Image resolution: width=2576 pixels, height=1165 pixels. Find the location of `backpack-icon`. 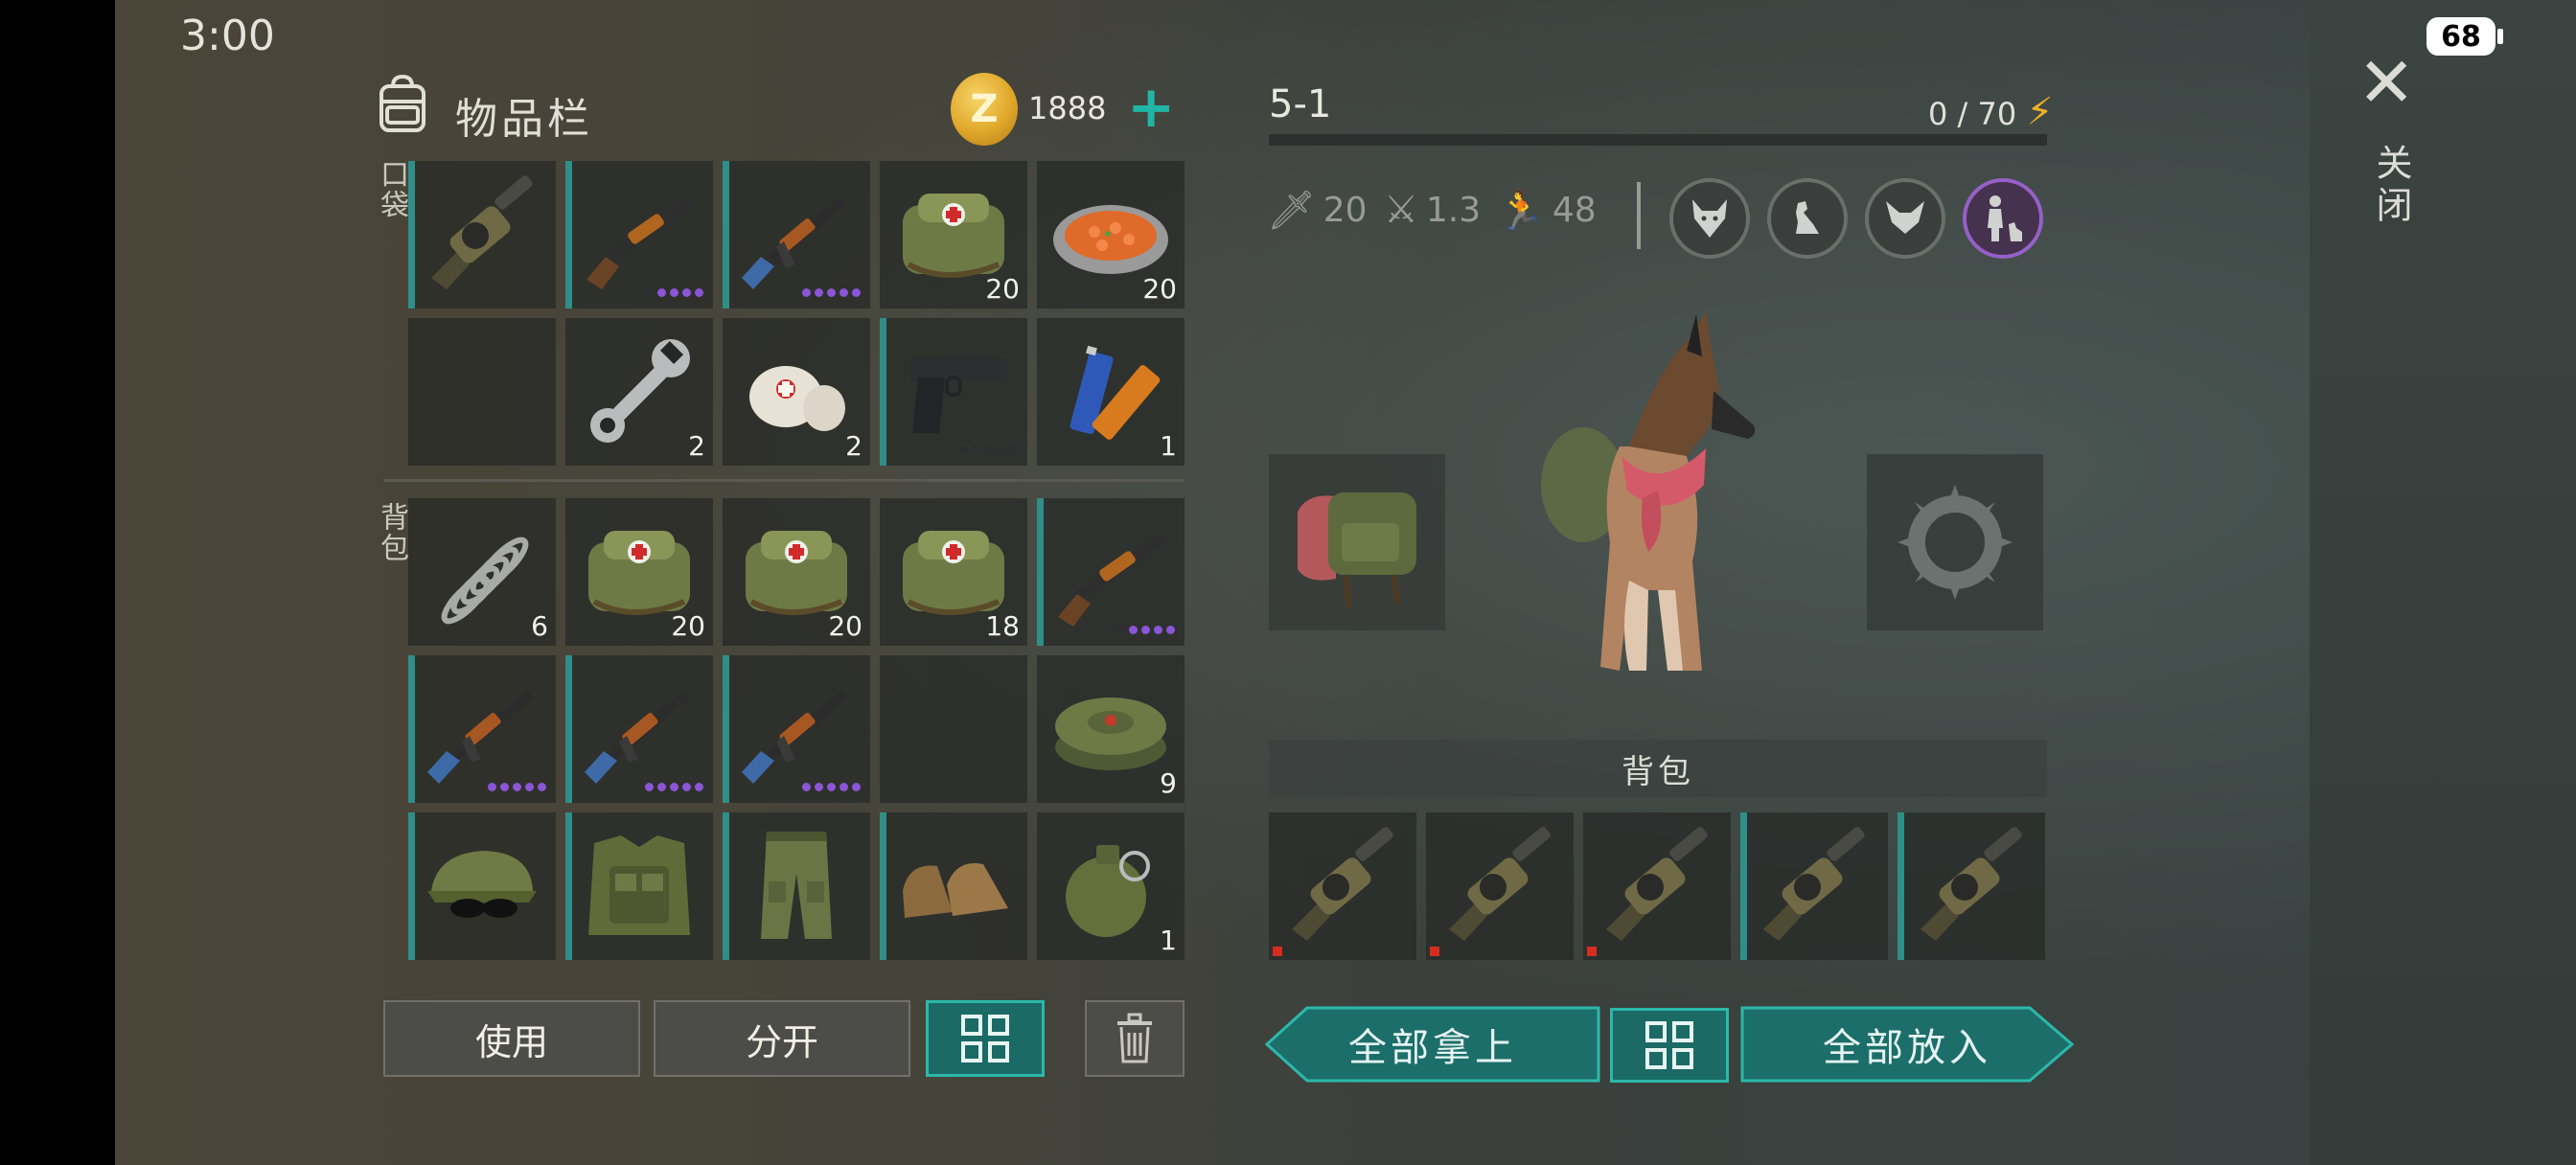

backpack-icon is located at coordinates (403, 103).